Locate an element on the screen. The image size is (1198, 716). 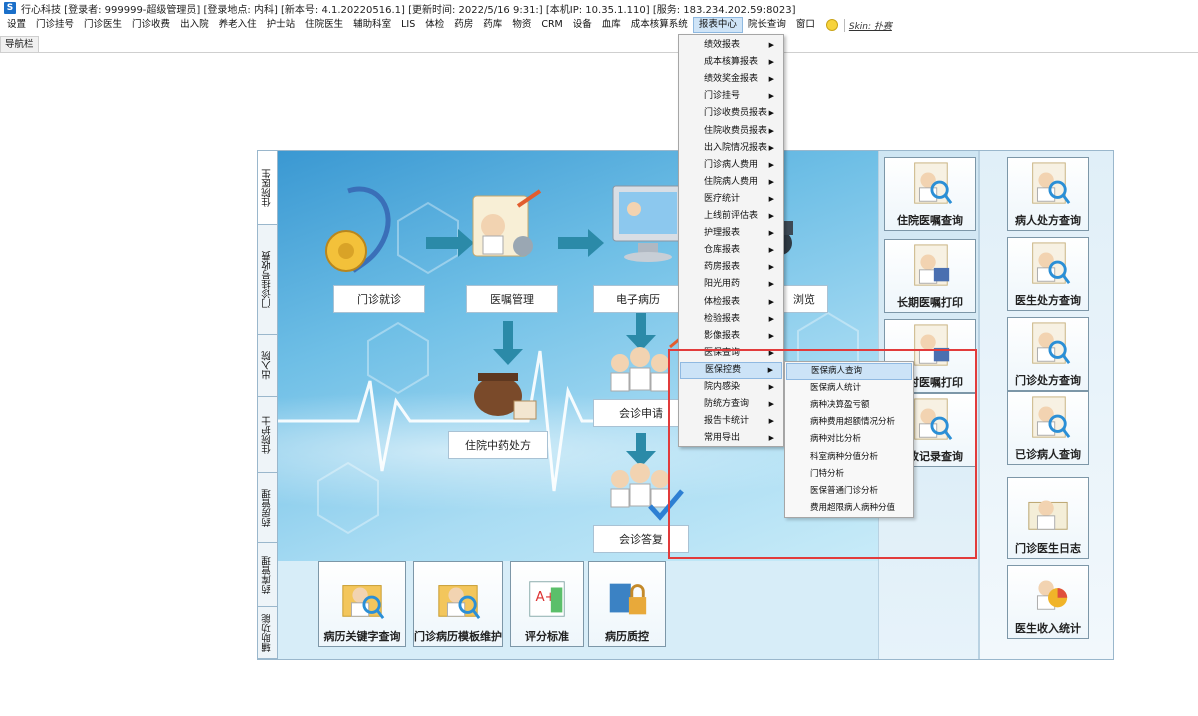
vtab-6: 辅助功能 is located at coordinates (267, 633).